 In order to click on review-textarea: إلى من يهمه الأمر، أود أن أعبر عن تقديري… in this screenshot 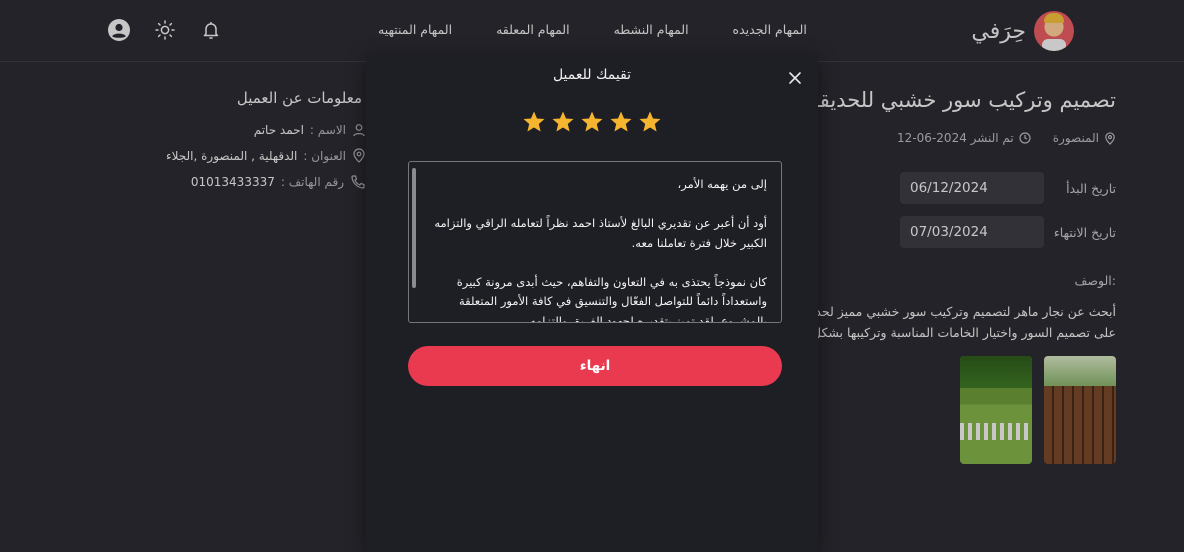, I will do `click(595, 242)`.